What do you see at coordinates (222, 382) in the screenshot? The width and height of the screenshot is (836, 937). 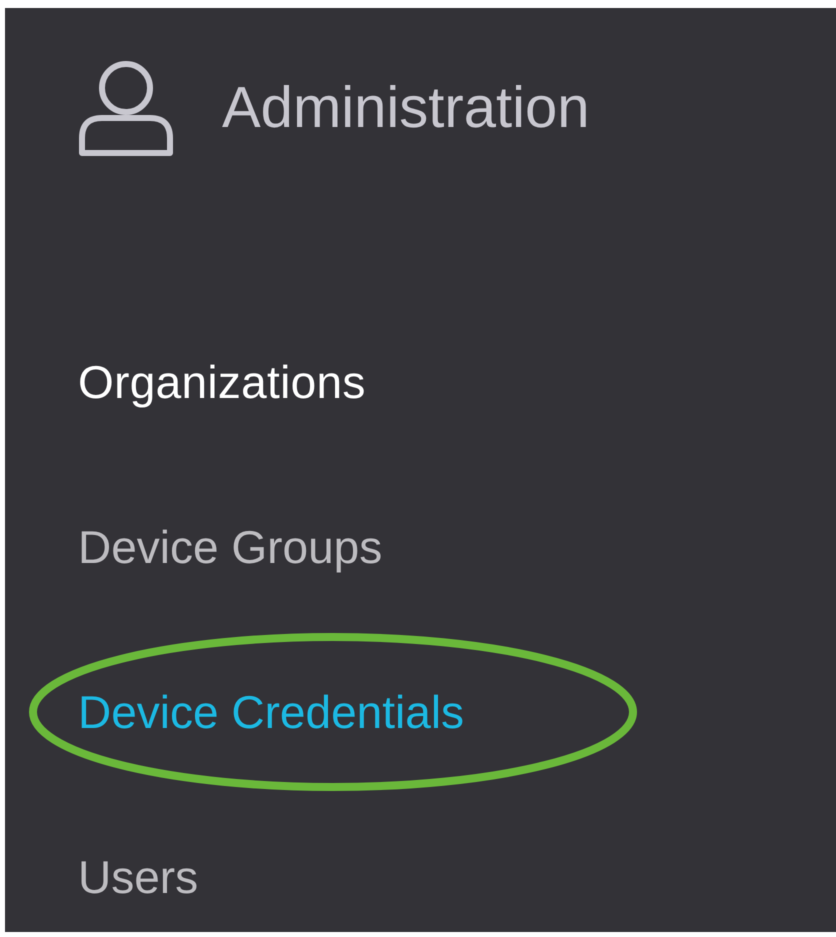 I see `menu-item: Organizations` at bounding box center [222, 382].